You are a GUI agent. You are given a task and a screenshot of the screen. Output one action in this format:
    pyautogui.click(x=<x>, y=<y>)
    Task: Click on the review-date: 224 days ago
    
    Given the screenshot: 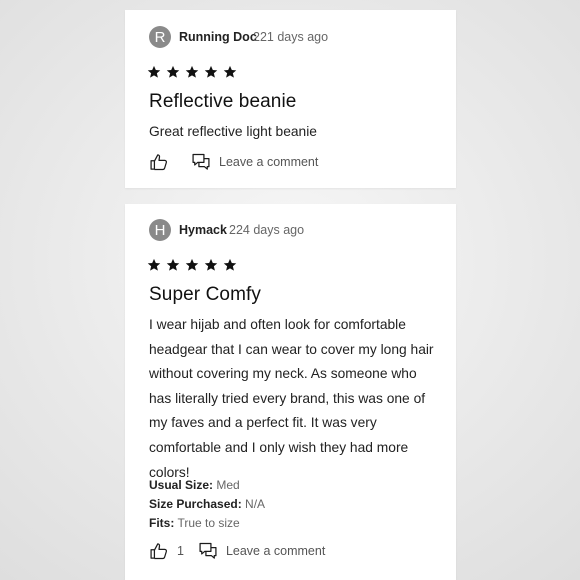 What is the action you would take?
    pyautogui.click(x=267, y=230)
    